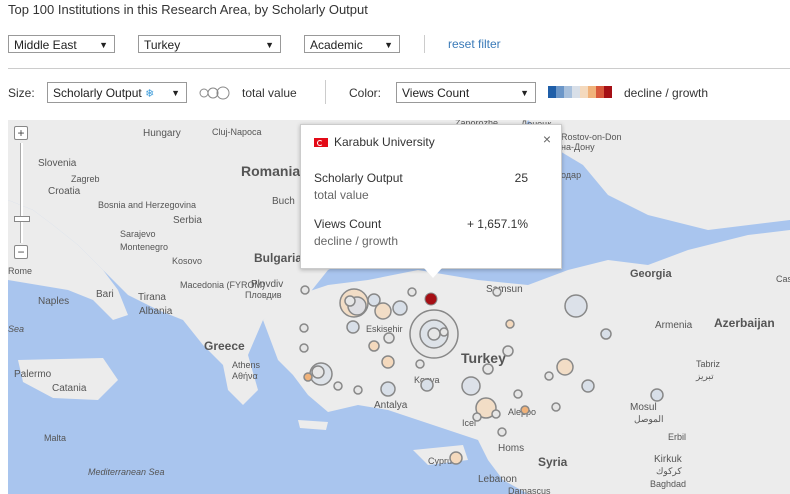  What do you see at coordinates (85, 179) in the screenshot?
I see `map-label: Zagreb` at bounding box center [85, 179].